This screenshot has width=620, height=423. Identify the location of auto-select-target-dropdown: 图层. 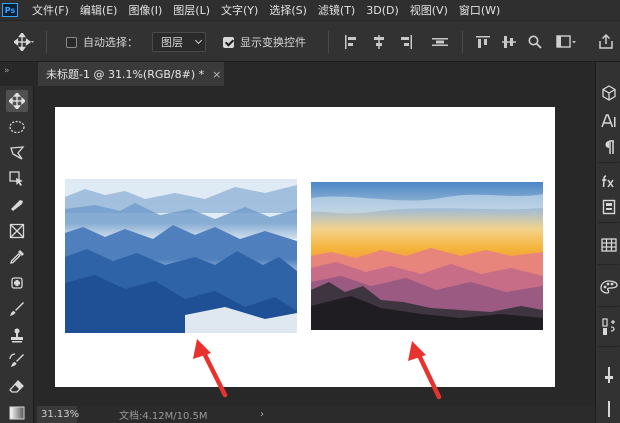
(179, 42).